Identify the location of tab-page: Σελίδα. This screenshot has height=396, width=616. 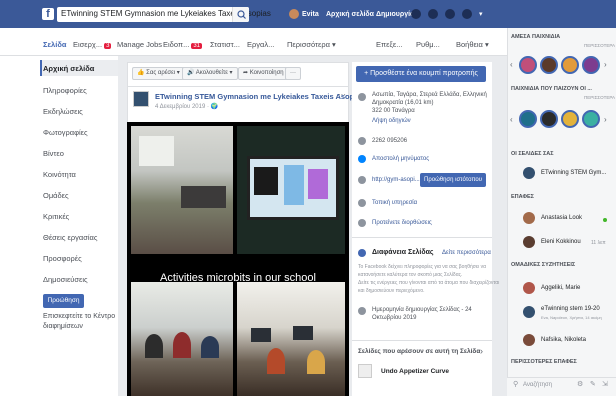
(54, 44).